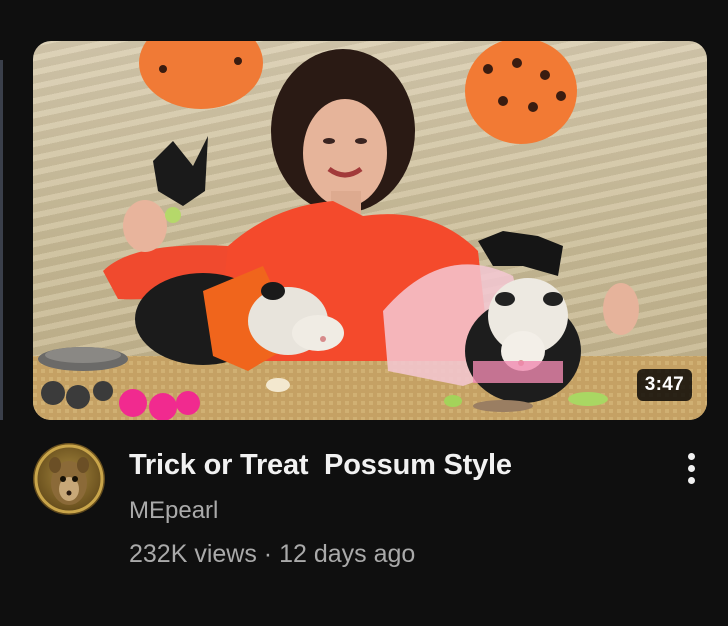 This screenshot has width=728, height=626. I want to click on adjacent-thumbnail-edge, so click(1, 240).